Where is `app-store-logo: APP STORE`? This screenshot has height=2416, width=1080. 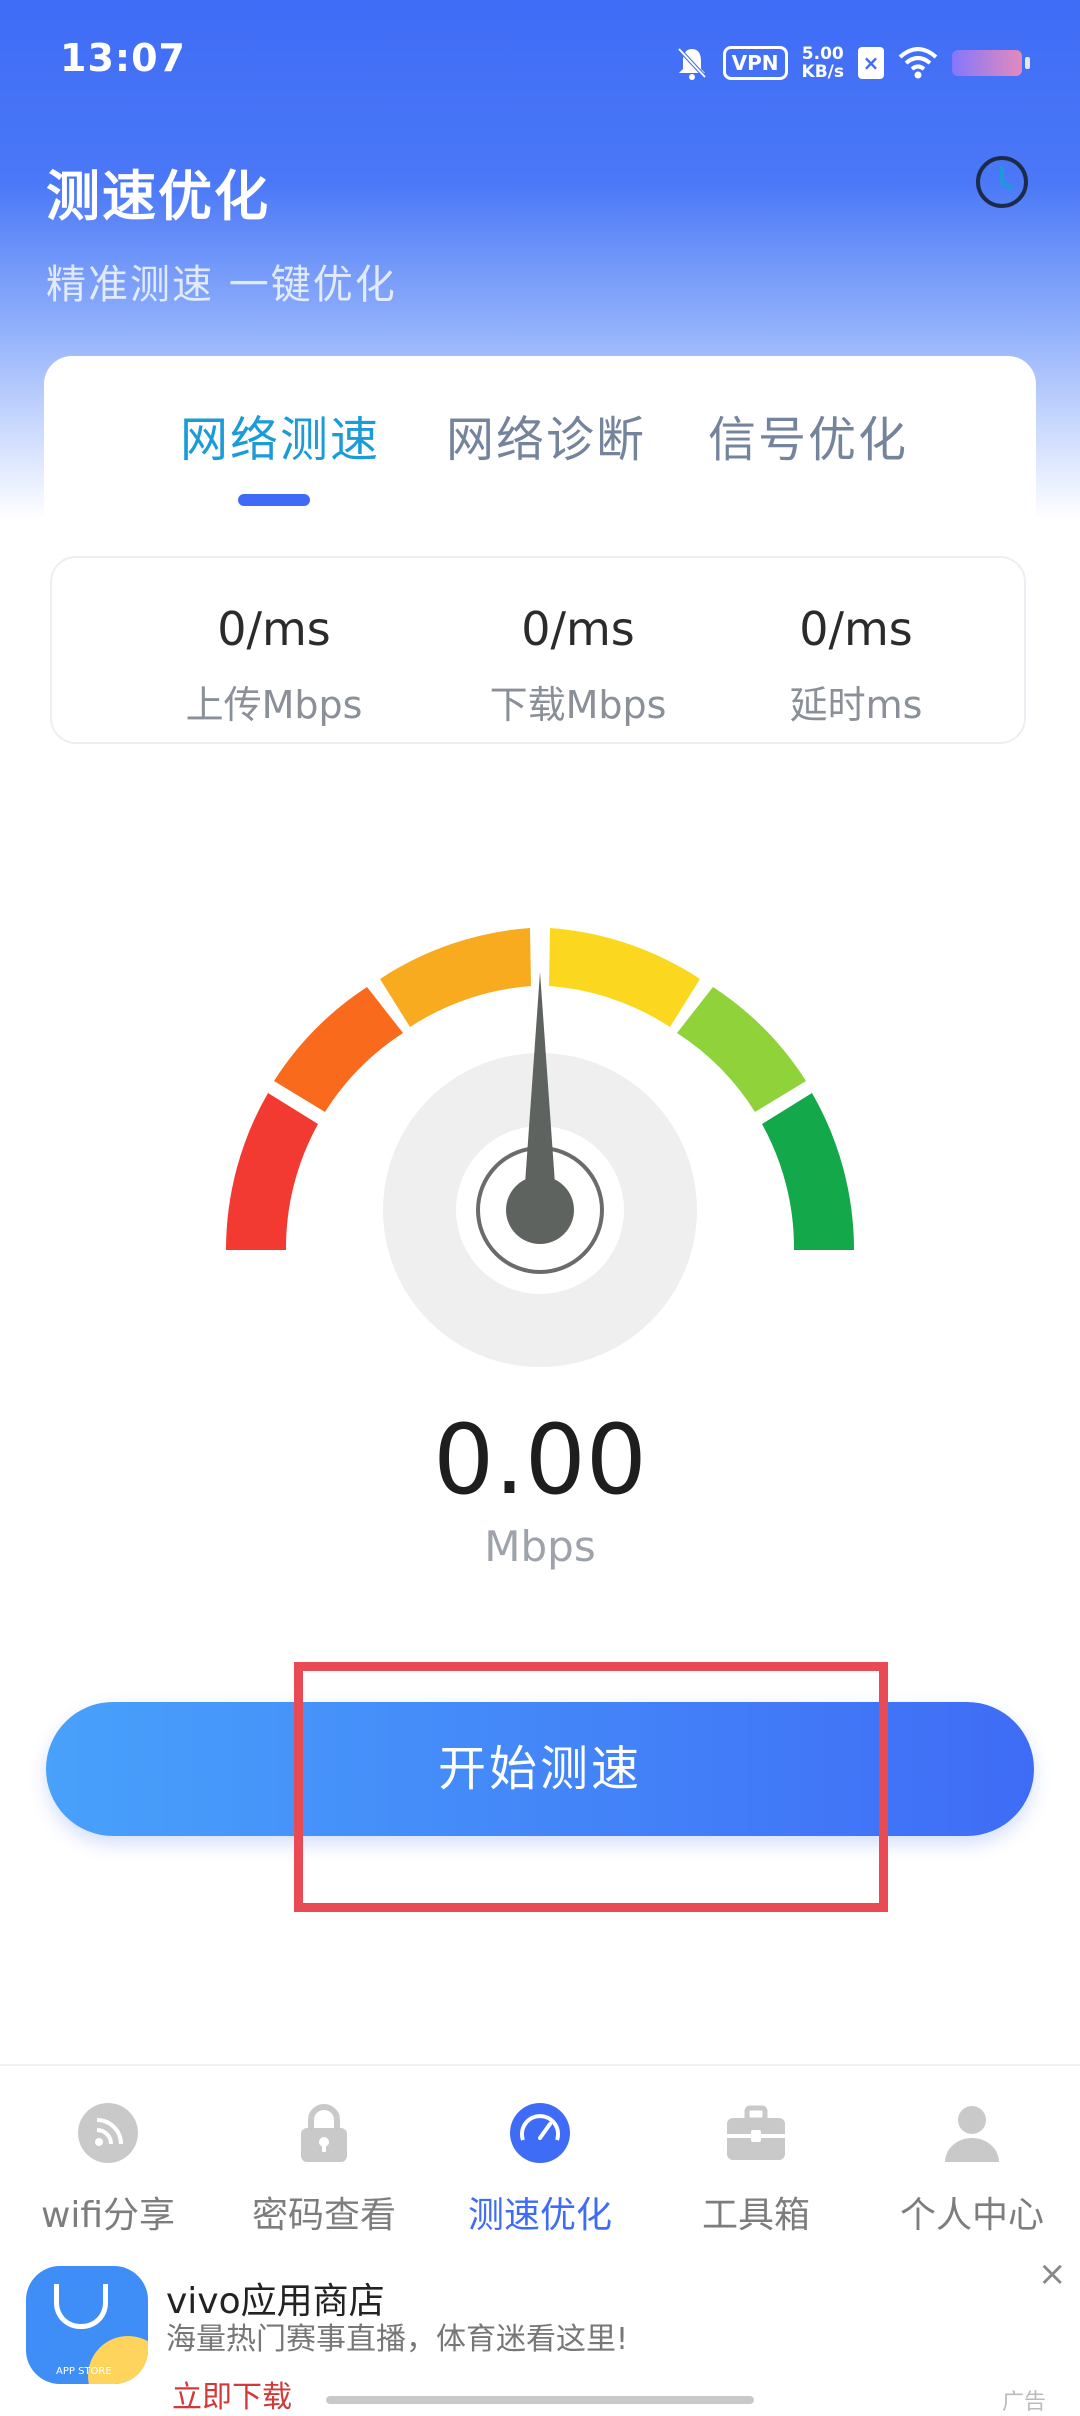 app-store-logo: APP STORE is located at coordinates (87, 2325).